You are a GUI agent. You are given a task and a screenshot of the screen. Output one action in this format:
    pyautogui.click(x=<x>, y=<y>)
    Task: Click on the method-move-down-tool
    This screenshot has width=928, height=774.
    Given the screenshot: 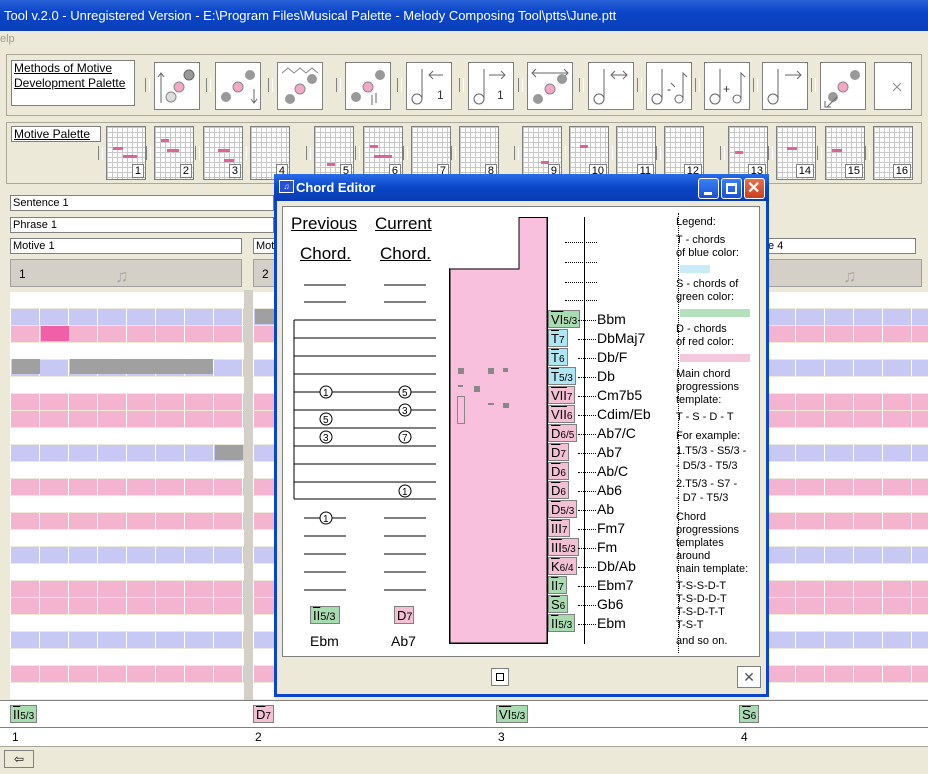 What is the action you would take?
    pyautogui.click(x=238, y=86)
    